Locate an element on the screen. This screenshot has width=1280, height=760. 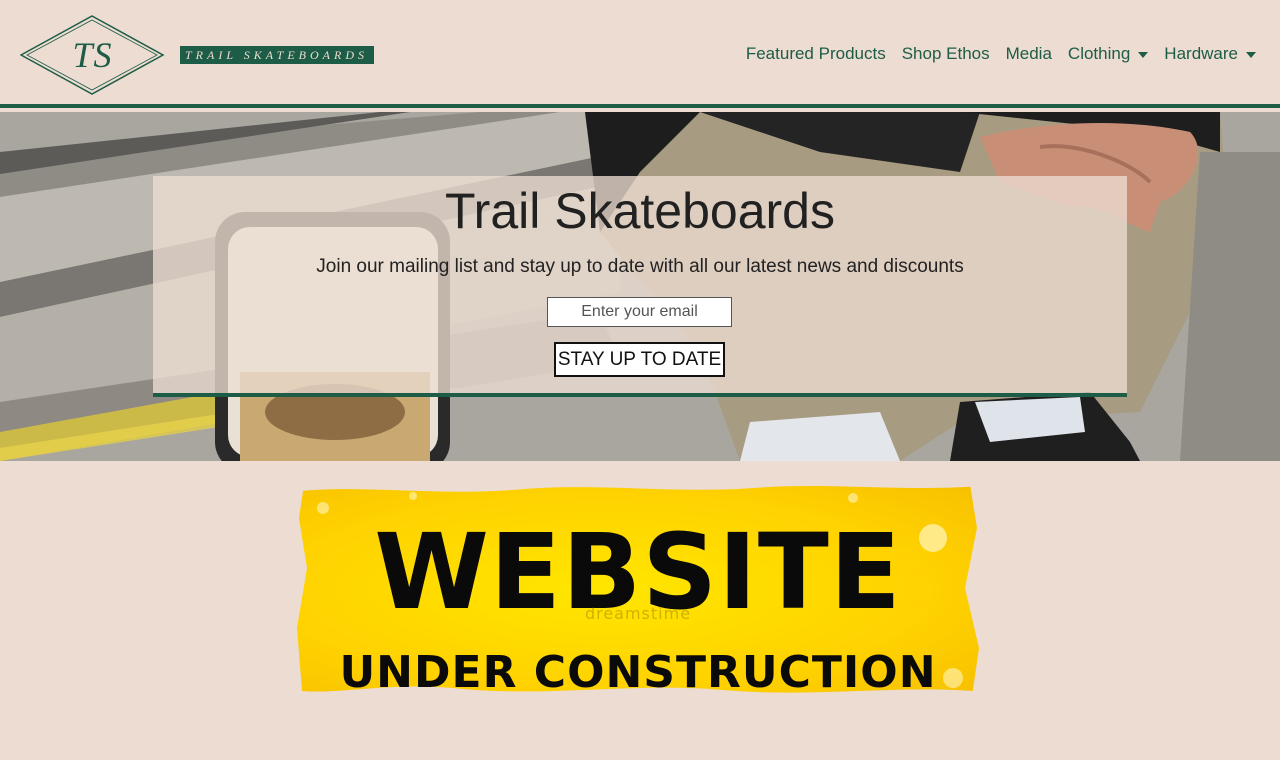
logo-monogram: TS is located at coordinates (92, 55).